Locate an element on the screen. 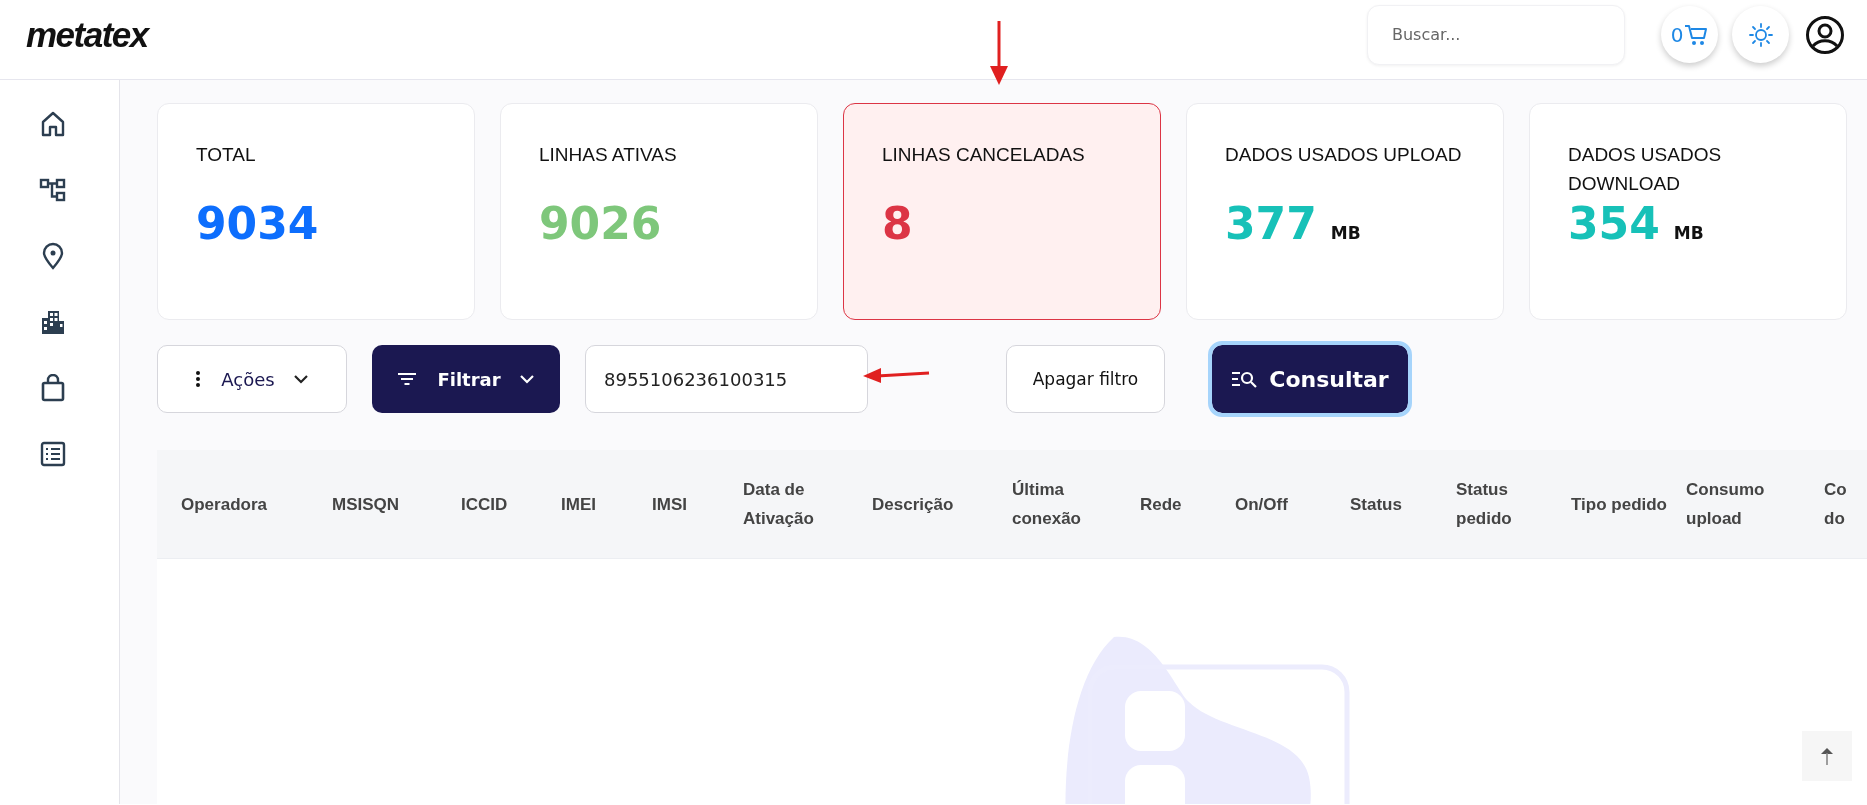  column-header: Co do is located at coordinates (1836, 504).